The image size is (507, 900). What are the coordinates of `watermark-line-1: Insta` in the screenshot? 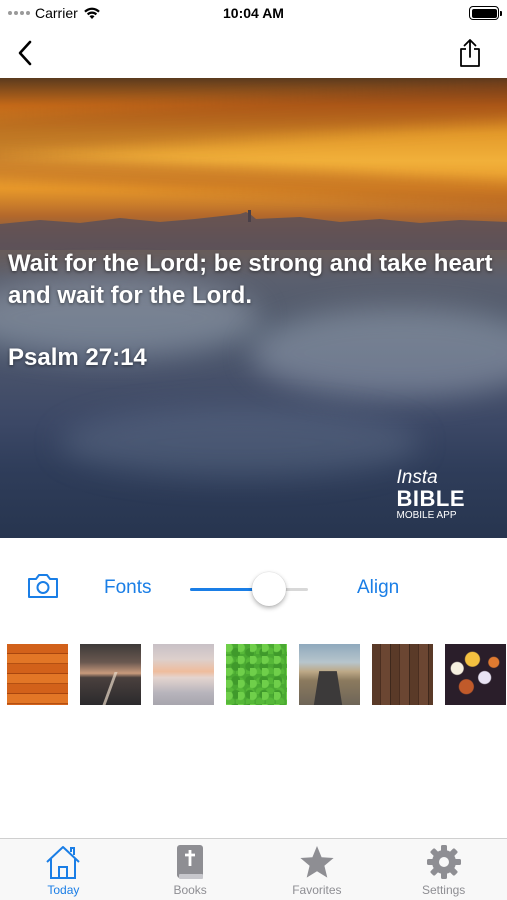 It's located at (417, 477).